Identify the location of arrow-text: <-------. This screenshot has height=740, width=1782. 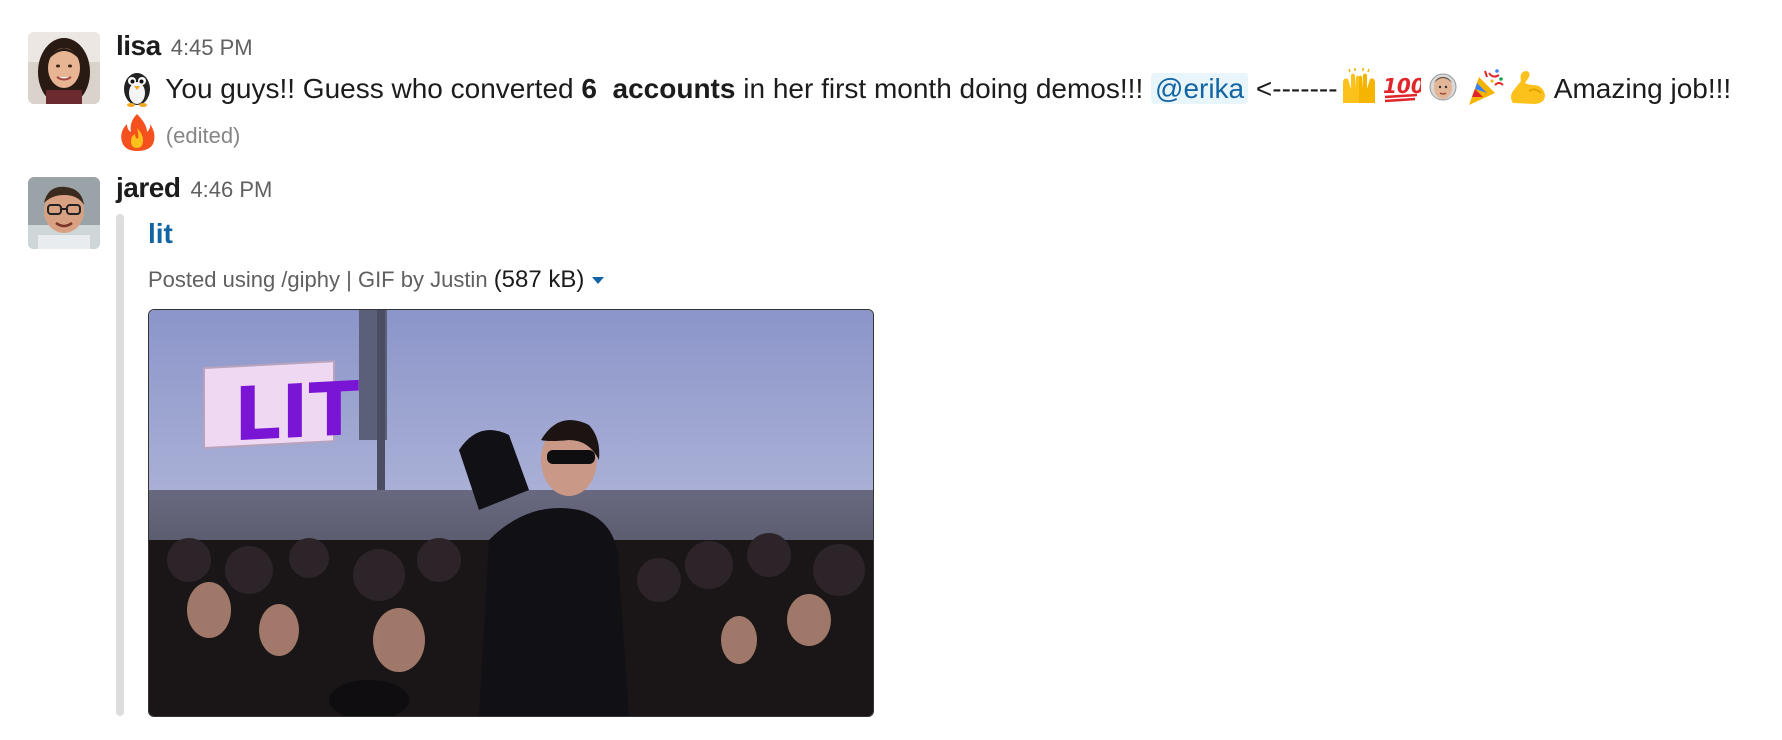
(1296, 88).